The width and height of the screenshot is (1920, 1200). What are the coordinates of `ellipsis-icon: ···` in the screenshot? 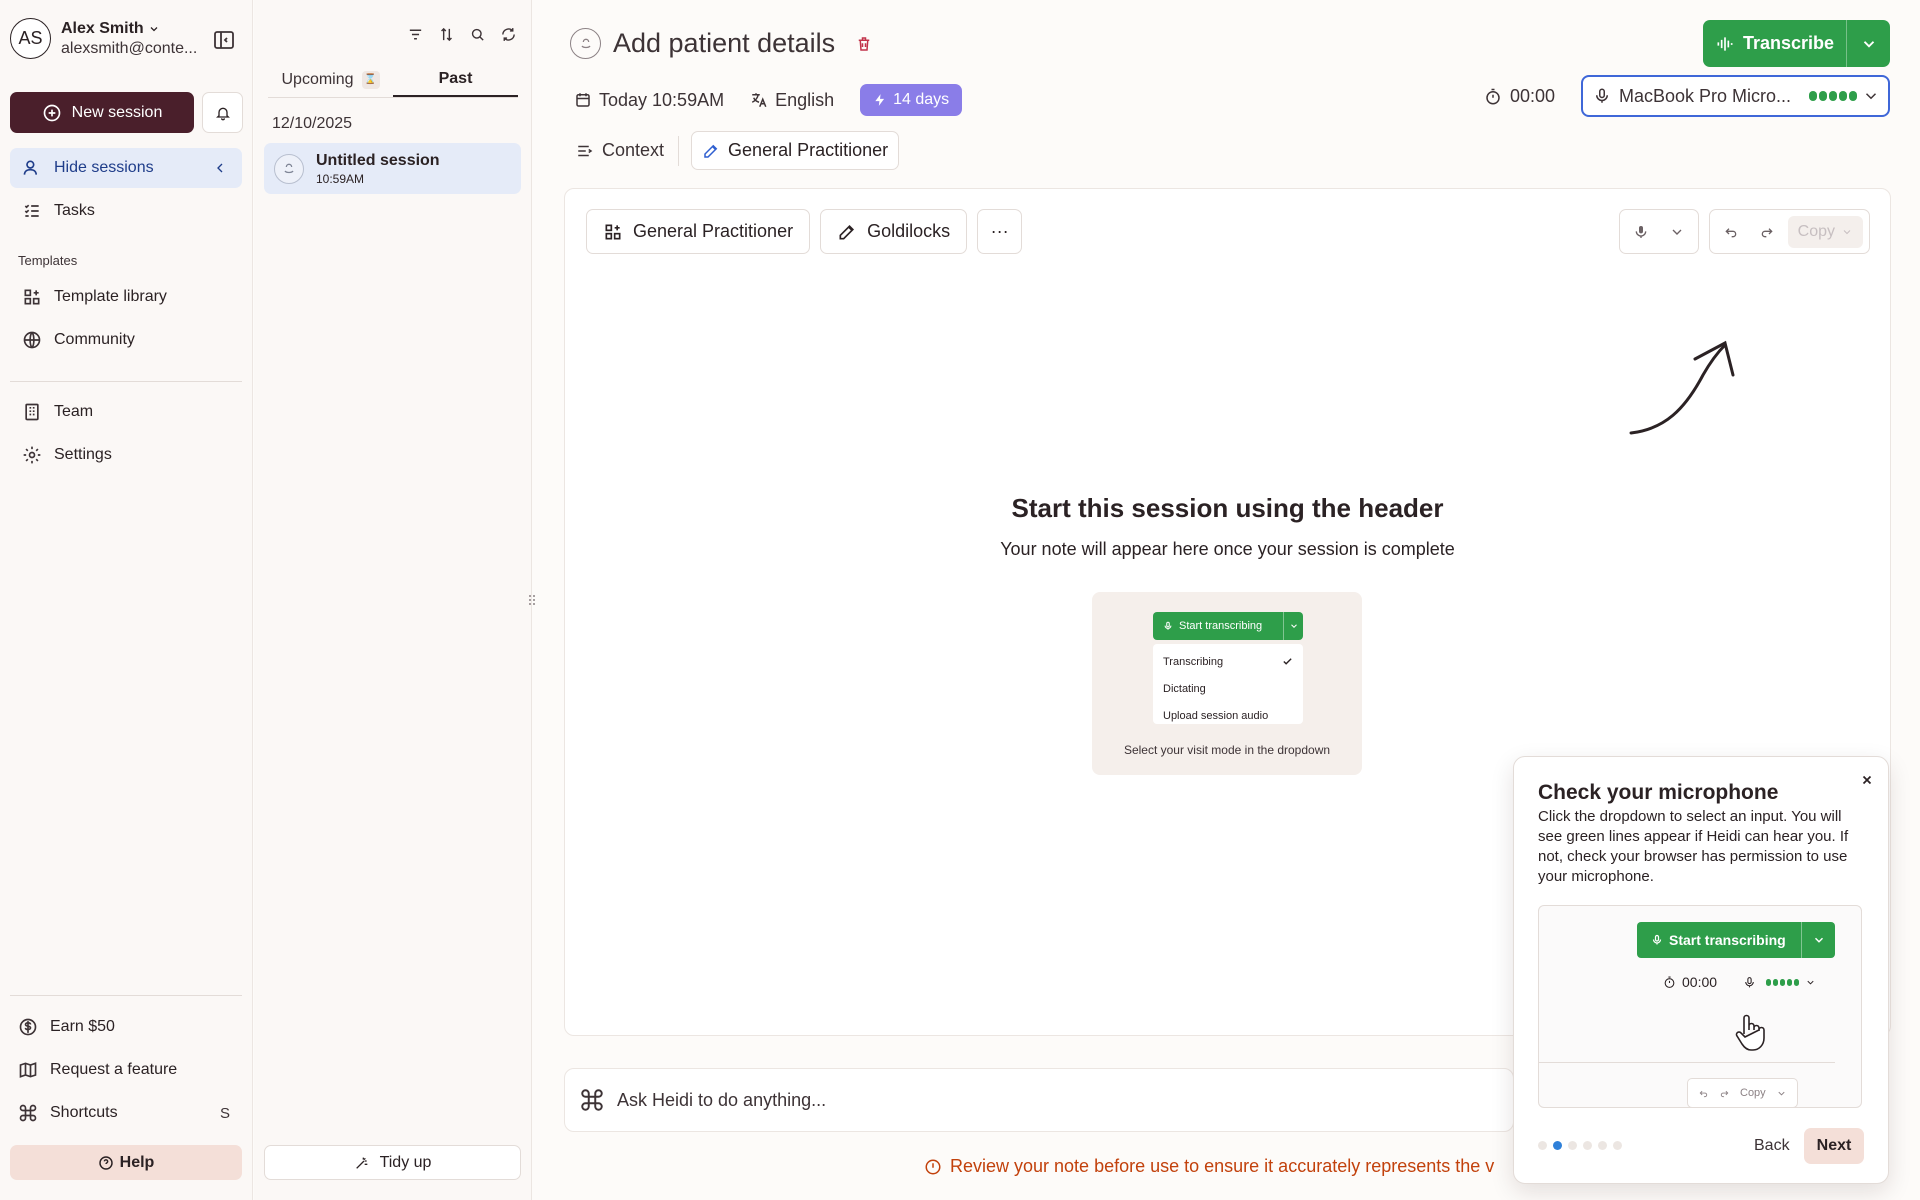 It's located at (999, 231).